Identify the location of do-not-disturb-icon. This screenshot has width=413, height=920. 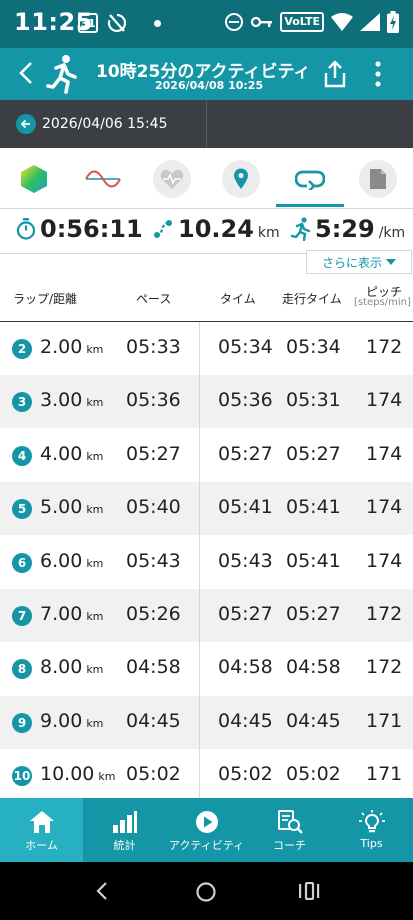
(234, 22).